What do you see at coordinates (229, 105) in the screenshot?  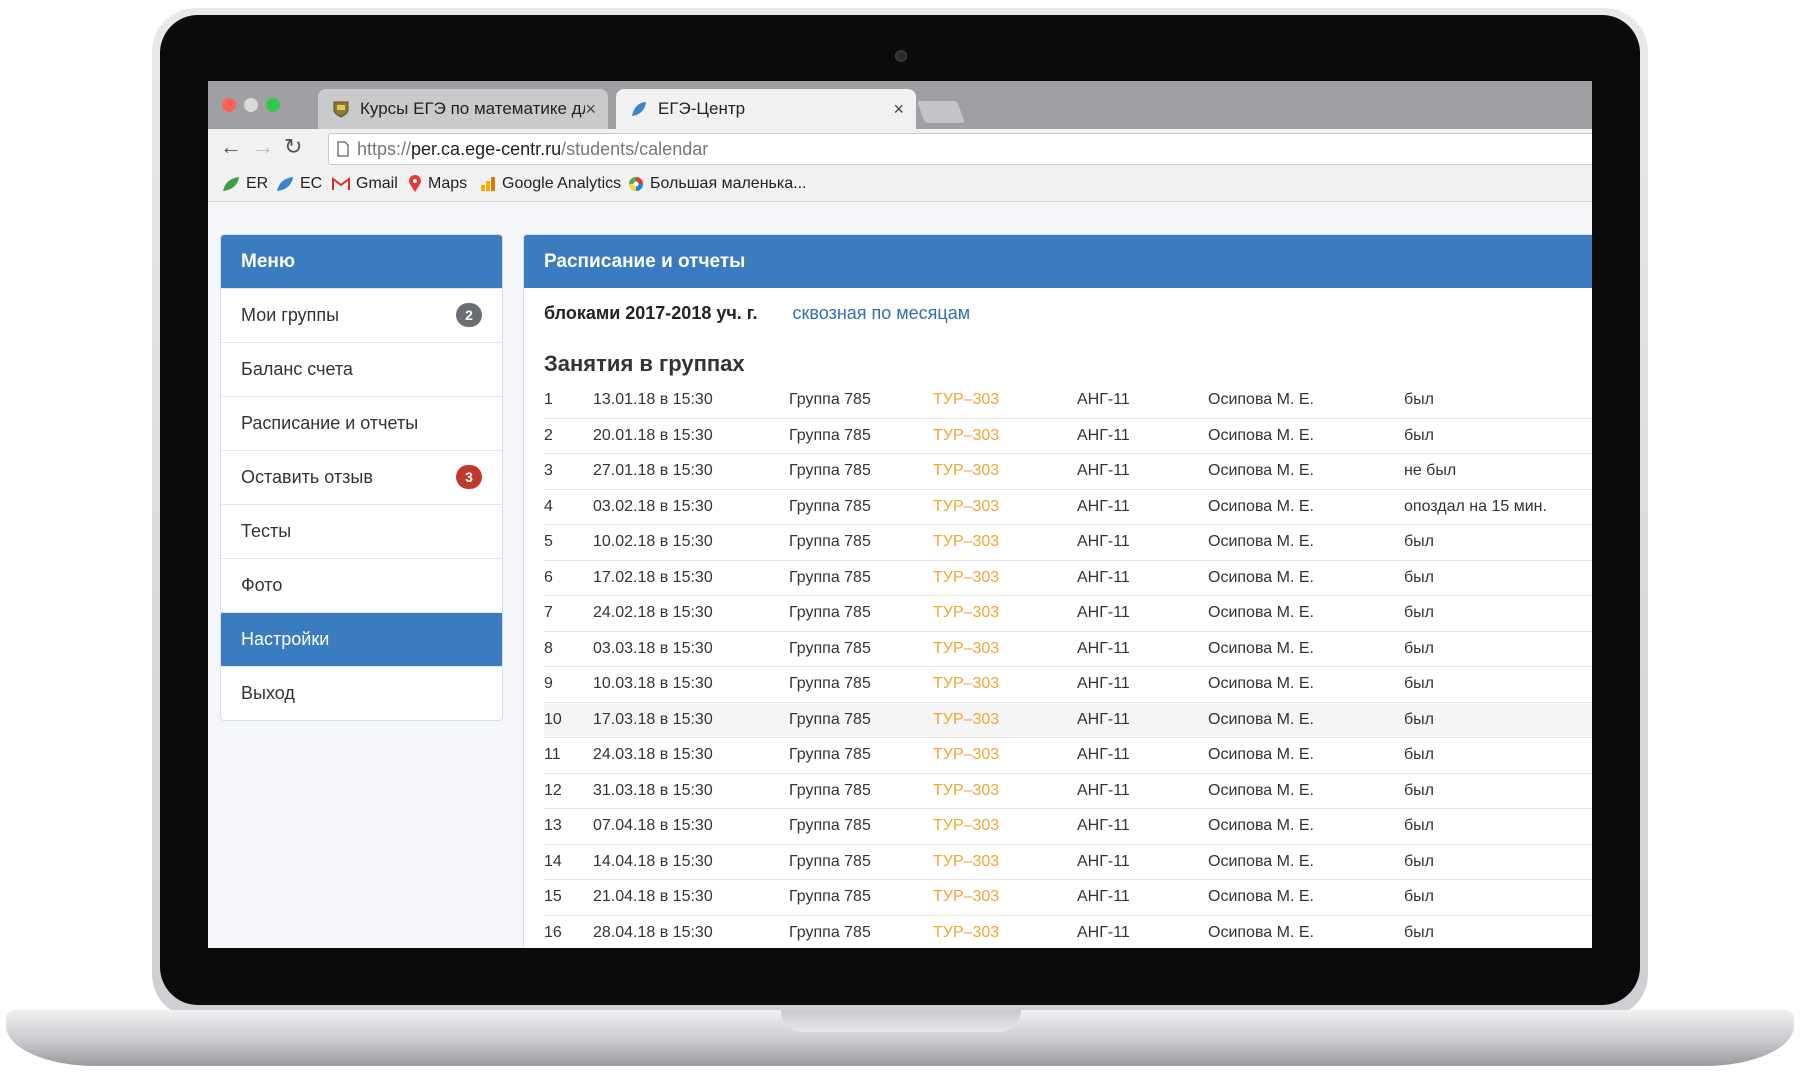 I see `close-window-button` at bounding box center [229, 105].